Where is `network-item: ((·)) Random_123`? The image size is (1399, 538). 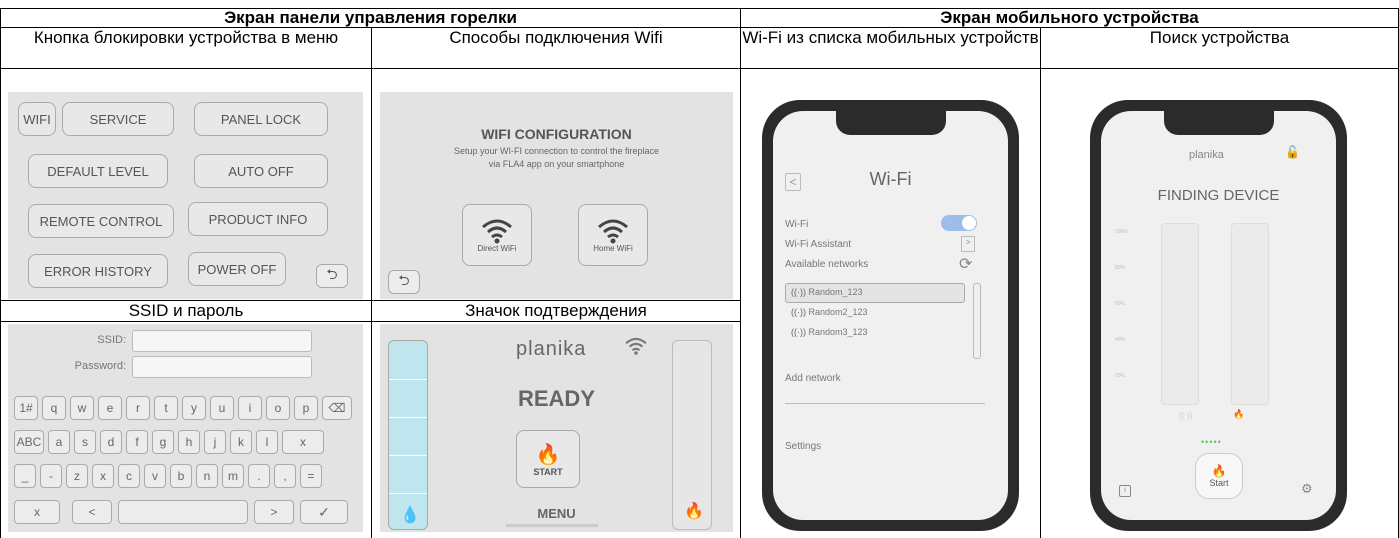
network-item: ((·)) Random_123 is located at coordinates (827, 292).